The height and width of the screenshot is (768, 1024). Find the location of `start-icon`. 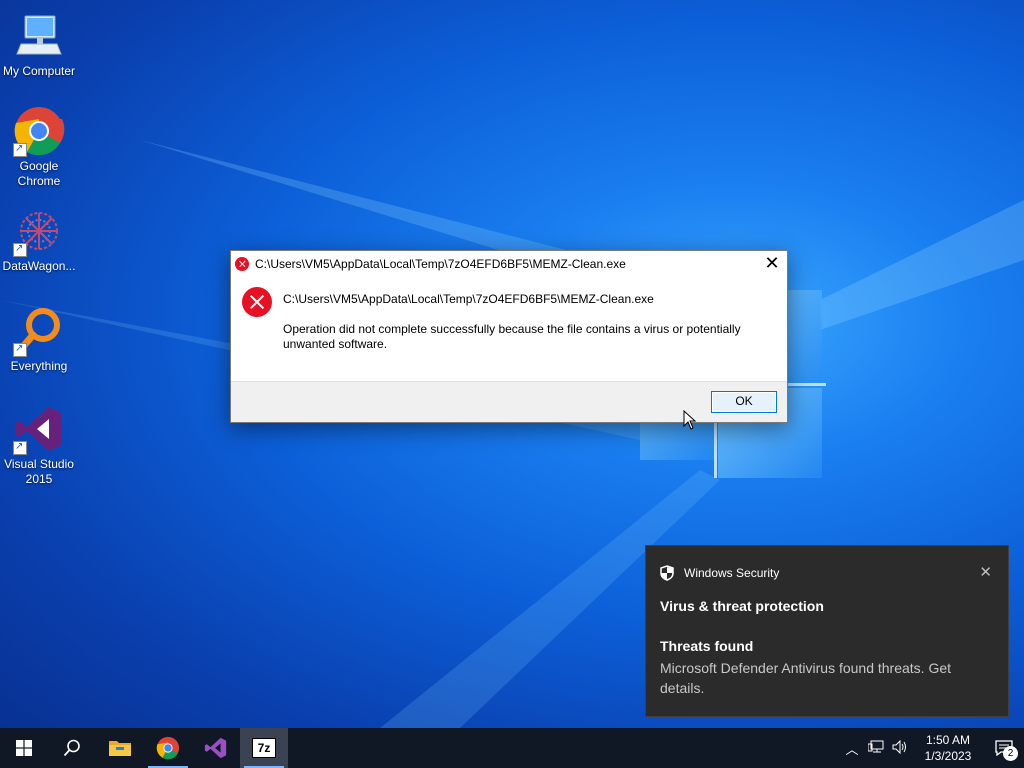

start-icon is located at coordinates (24, 748).